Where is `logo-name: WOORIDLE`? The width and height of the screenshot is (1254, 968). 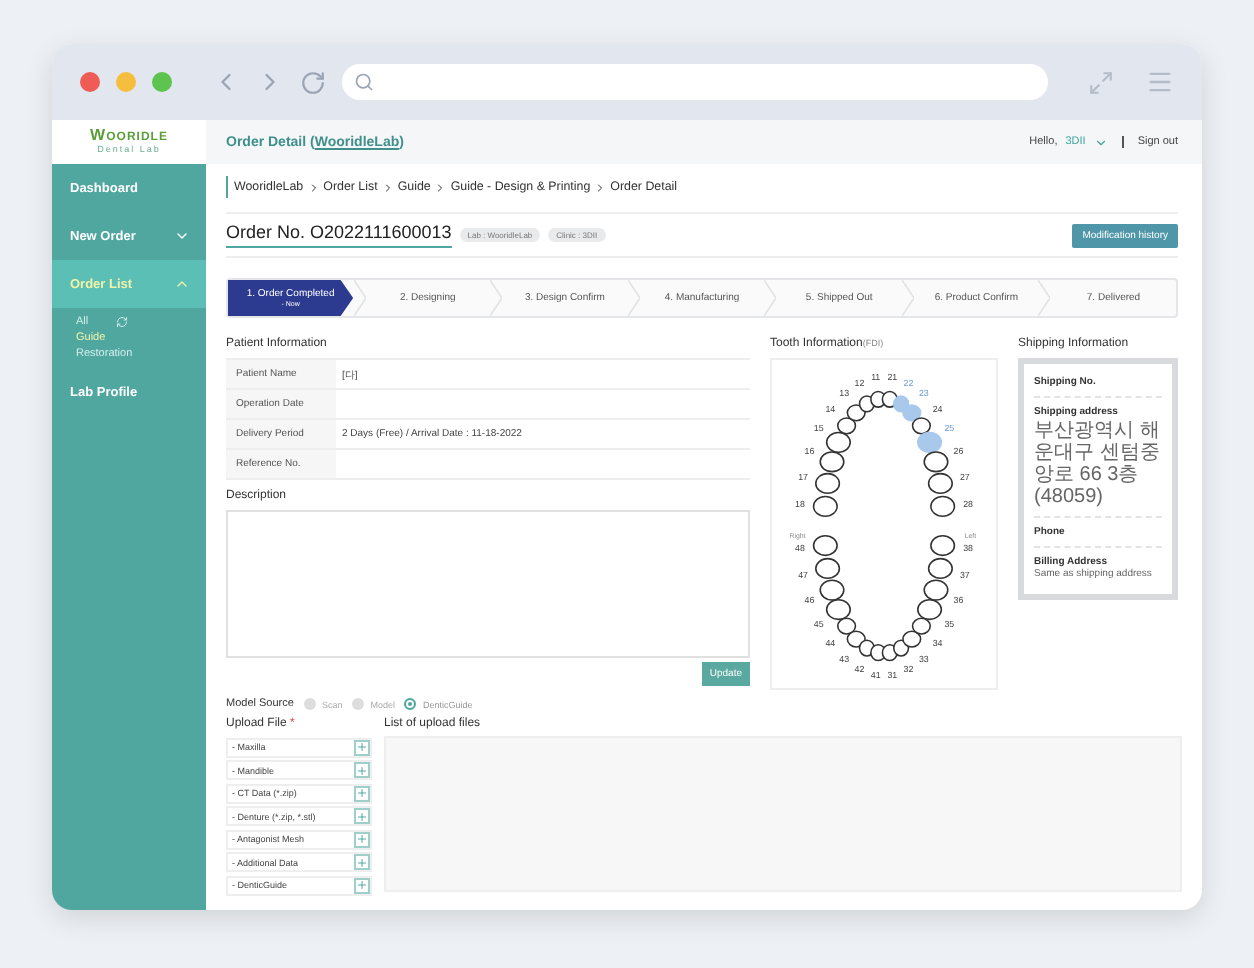
logo-name: WOORIDLE is located at coordinates (129, 136).